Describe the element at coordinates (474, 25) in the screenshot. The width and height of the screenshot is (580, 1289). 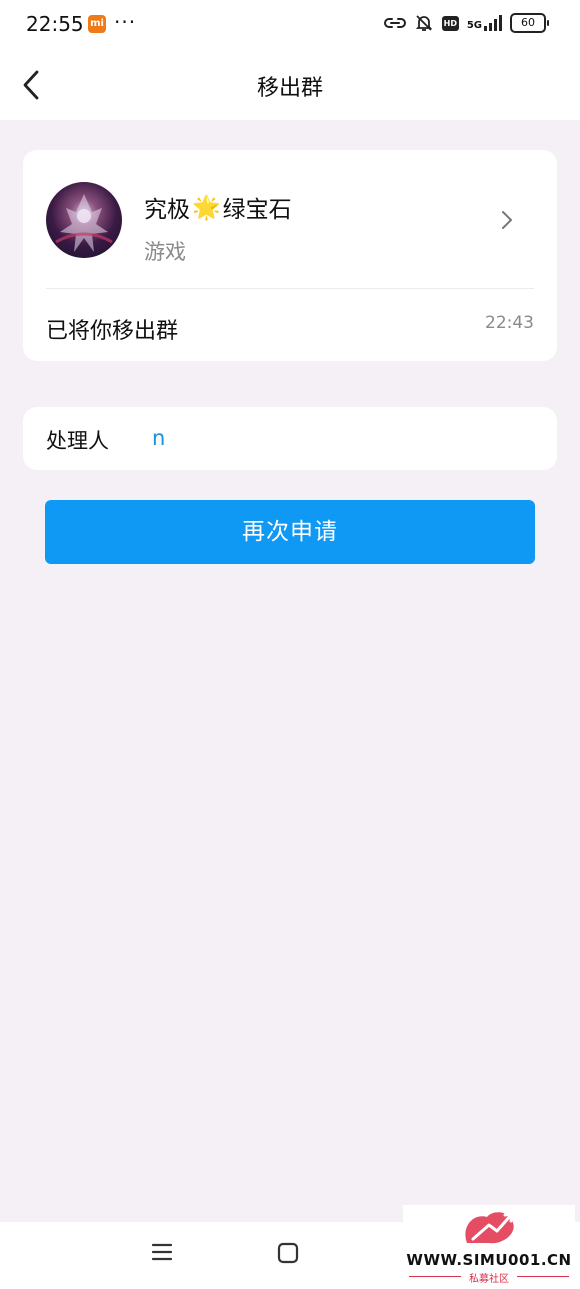
I see `network-type: 5G` at that location.